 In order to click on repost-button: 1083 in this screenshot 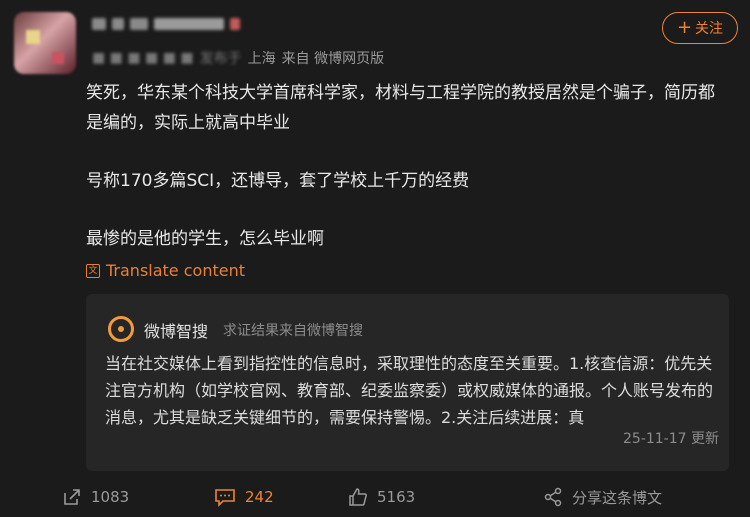, I will do `click(95, 497)`.